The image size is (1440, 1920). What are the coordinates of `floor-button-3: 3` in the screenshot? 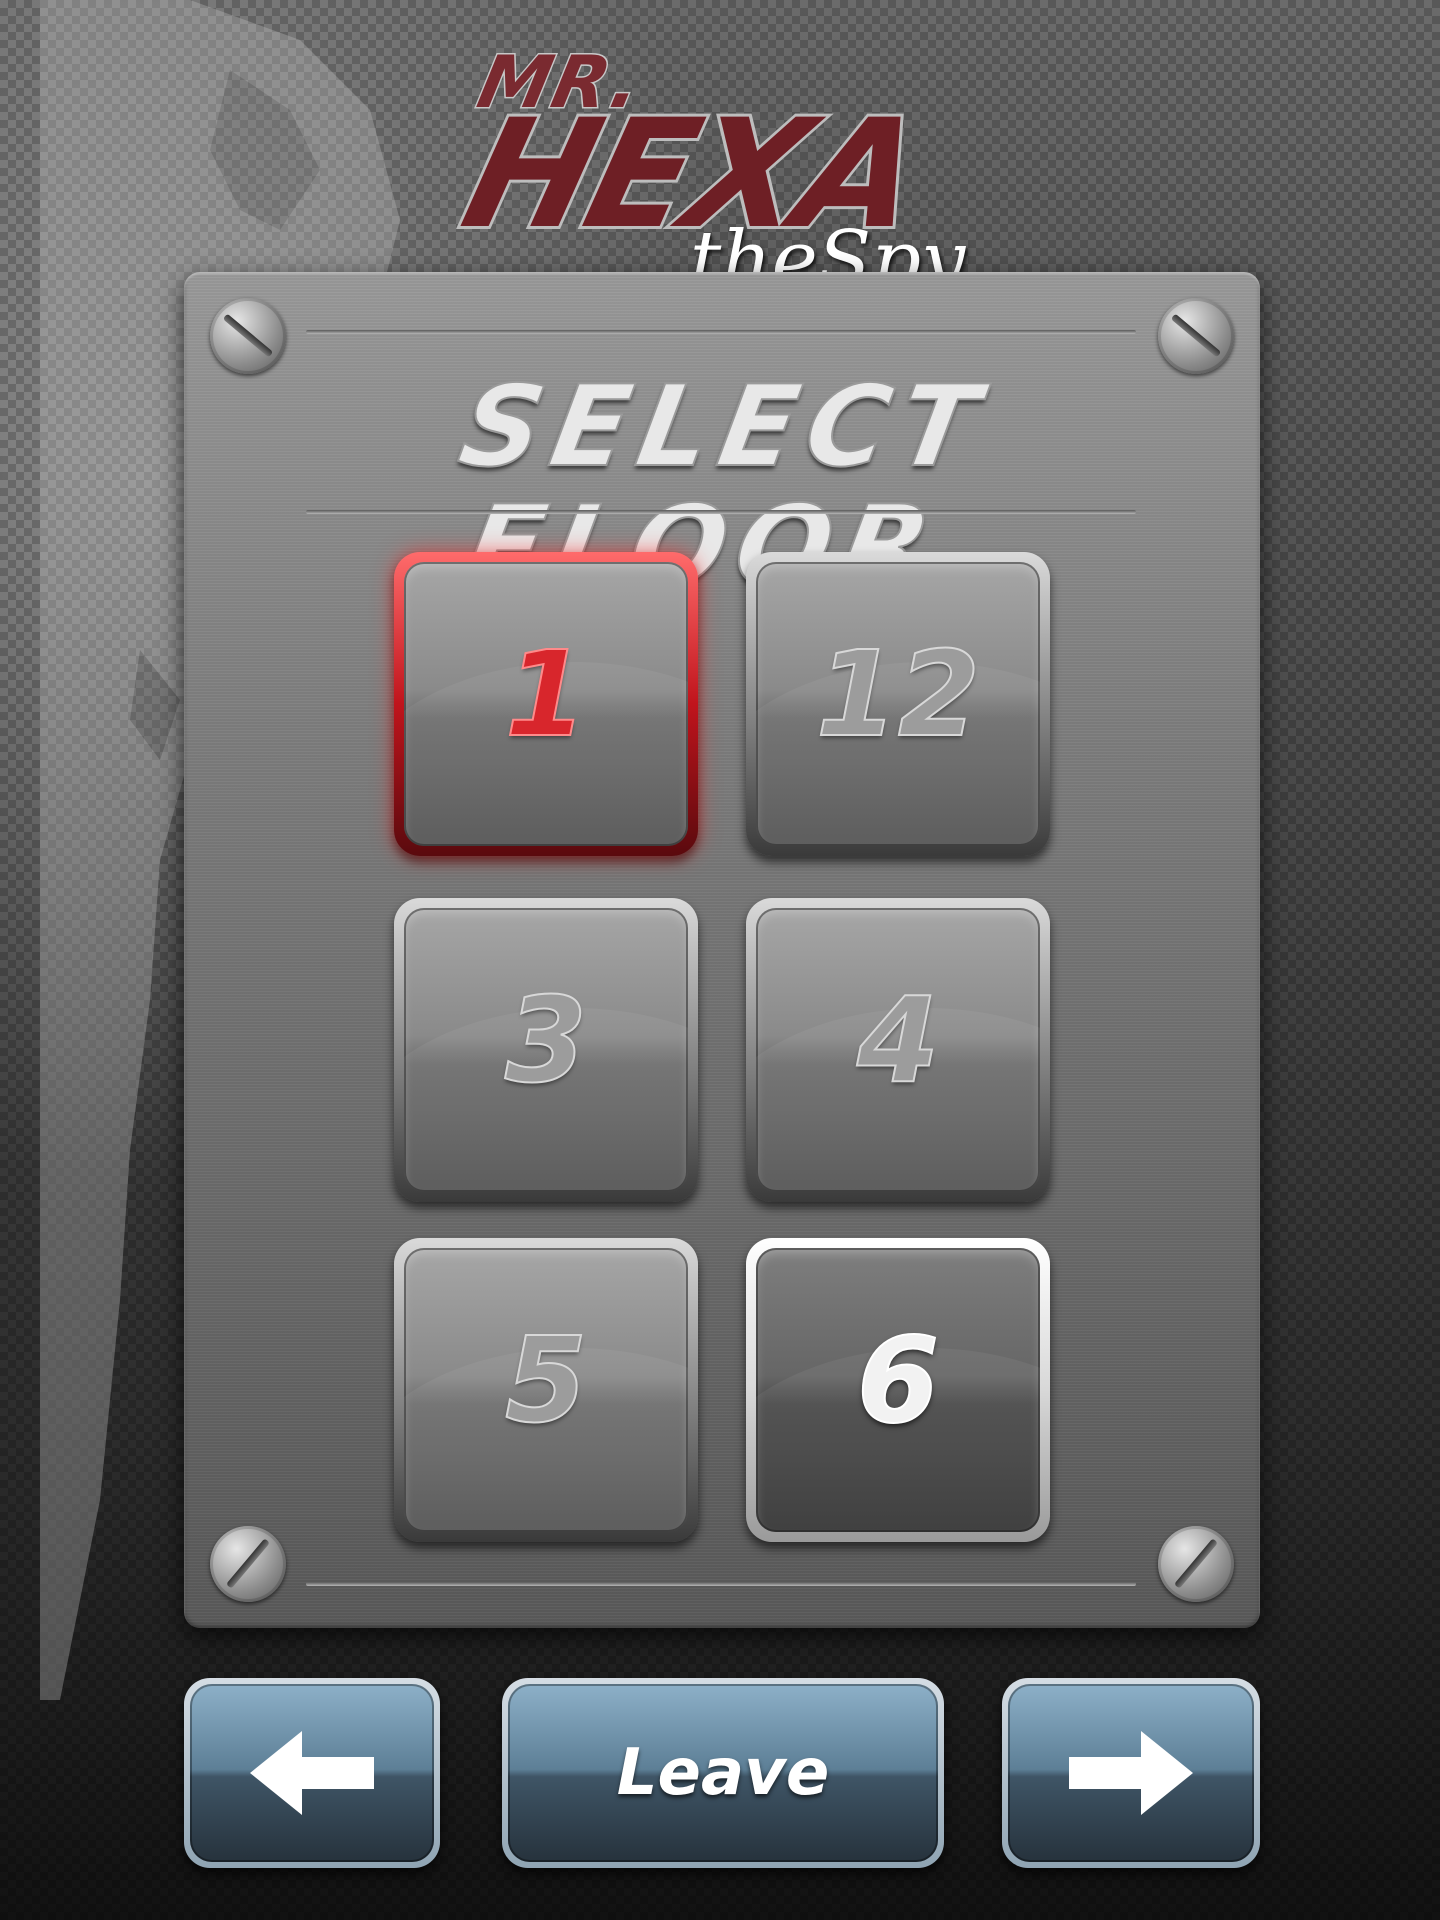 It's located at (546, 1050).